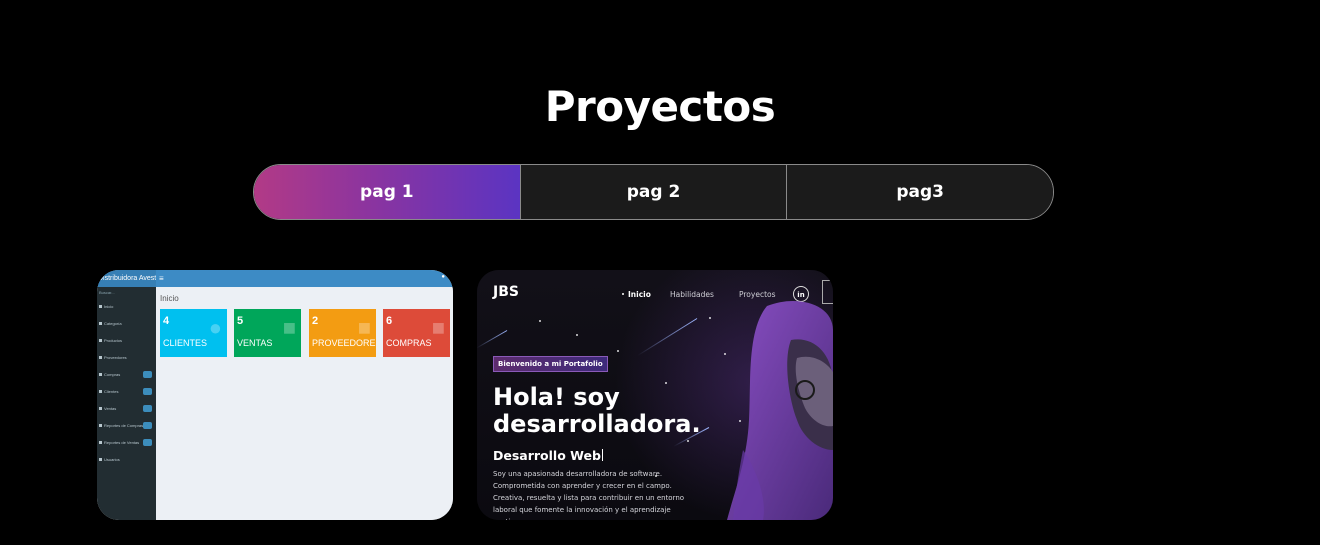  What do you see at coordinates (416, 333) in the screenshot?
I see `stat-box-compras: 6 COMPRAS ■` at bounding box center [416, 333].